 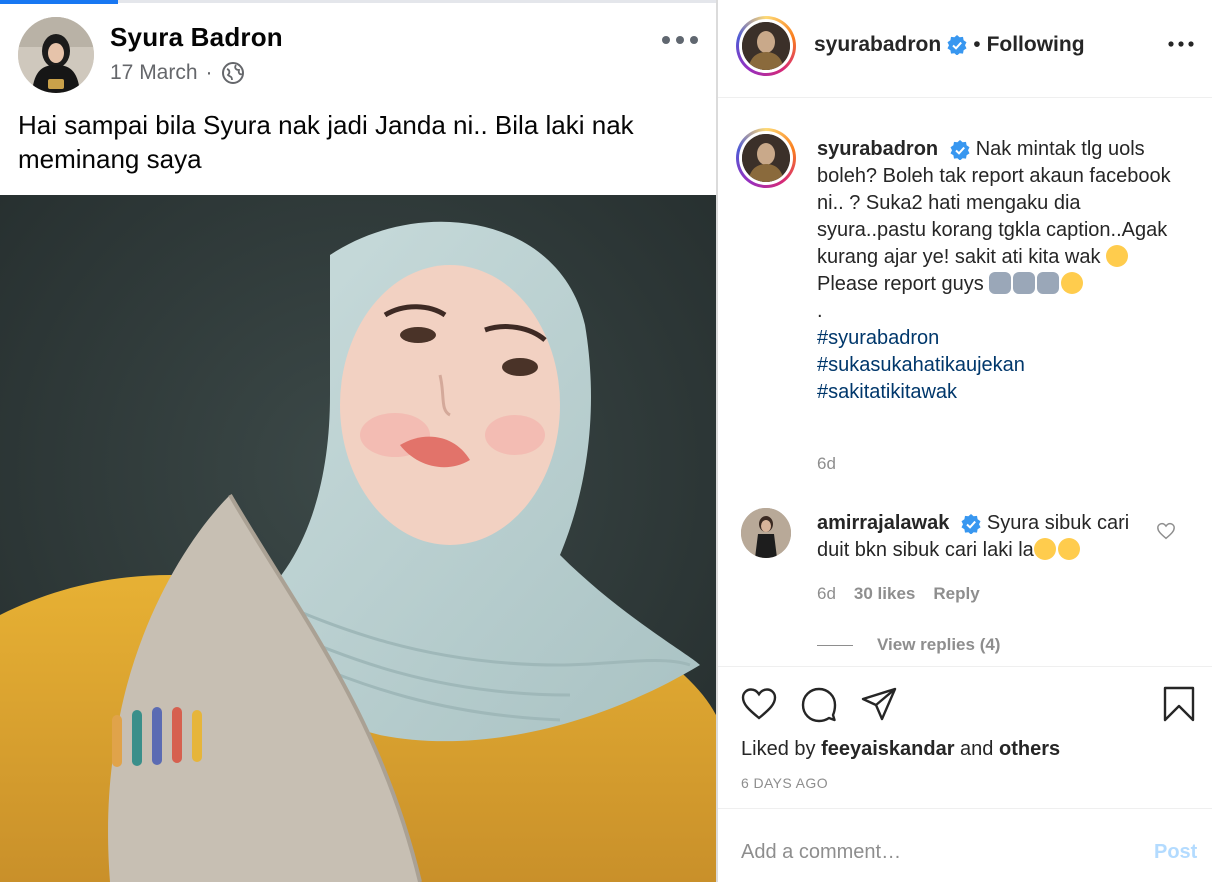 What do you see at coordinates (826, 464) in the screenshot?
I see `caption-timestamp: 6d` at bounding box center [826, 464].